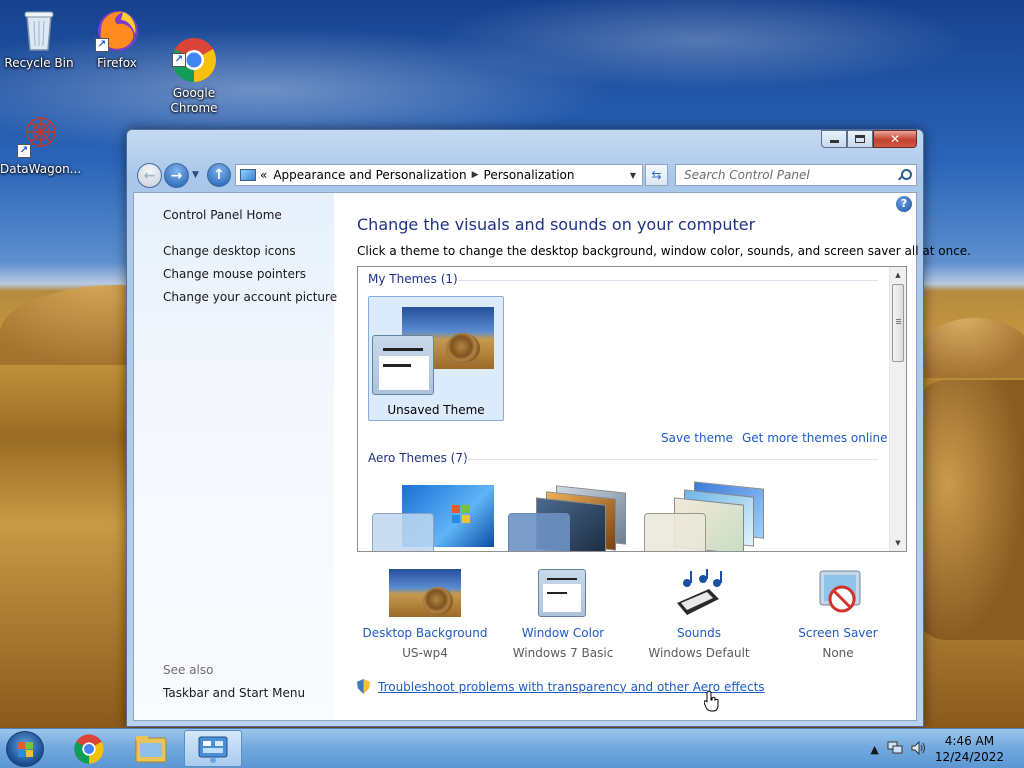 The image size is (1024, 768). I want to click on back-button: ←, so click(149, 175).